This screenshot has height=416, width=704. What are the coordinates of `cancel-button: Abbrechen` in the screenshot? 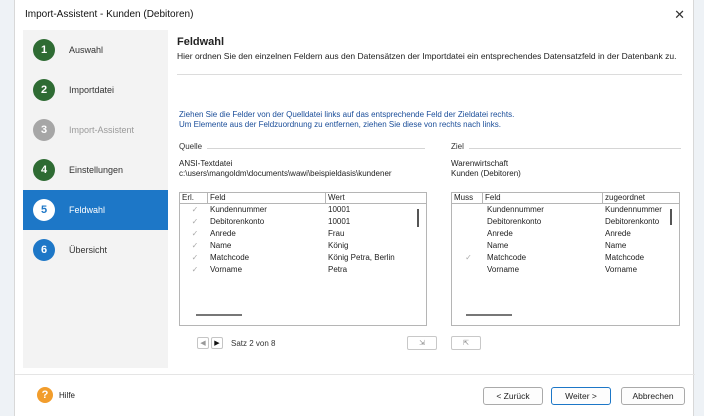 It's located at (653, 396).